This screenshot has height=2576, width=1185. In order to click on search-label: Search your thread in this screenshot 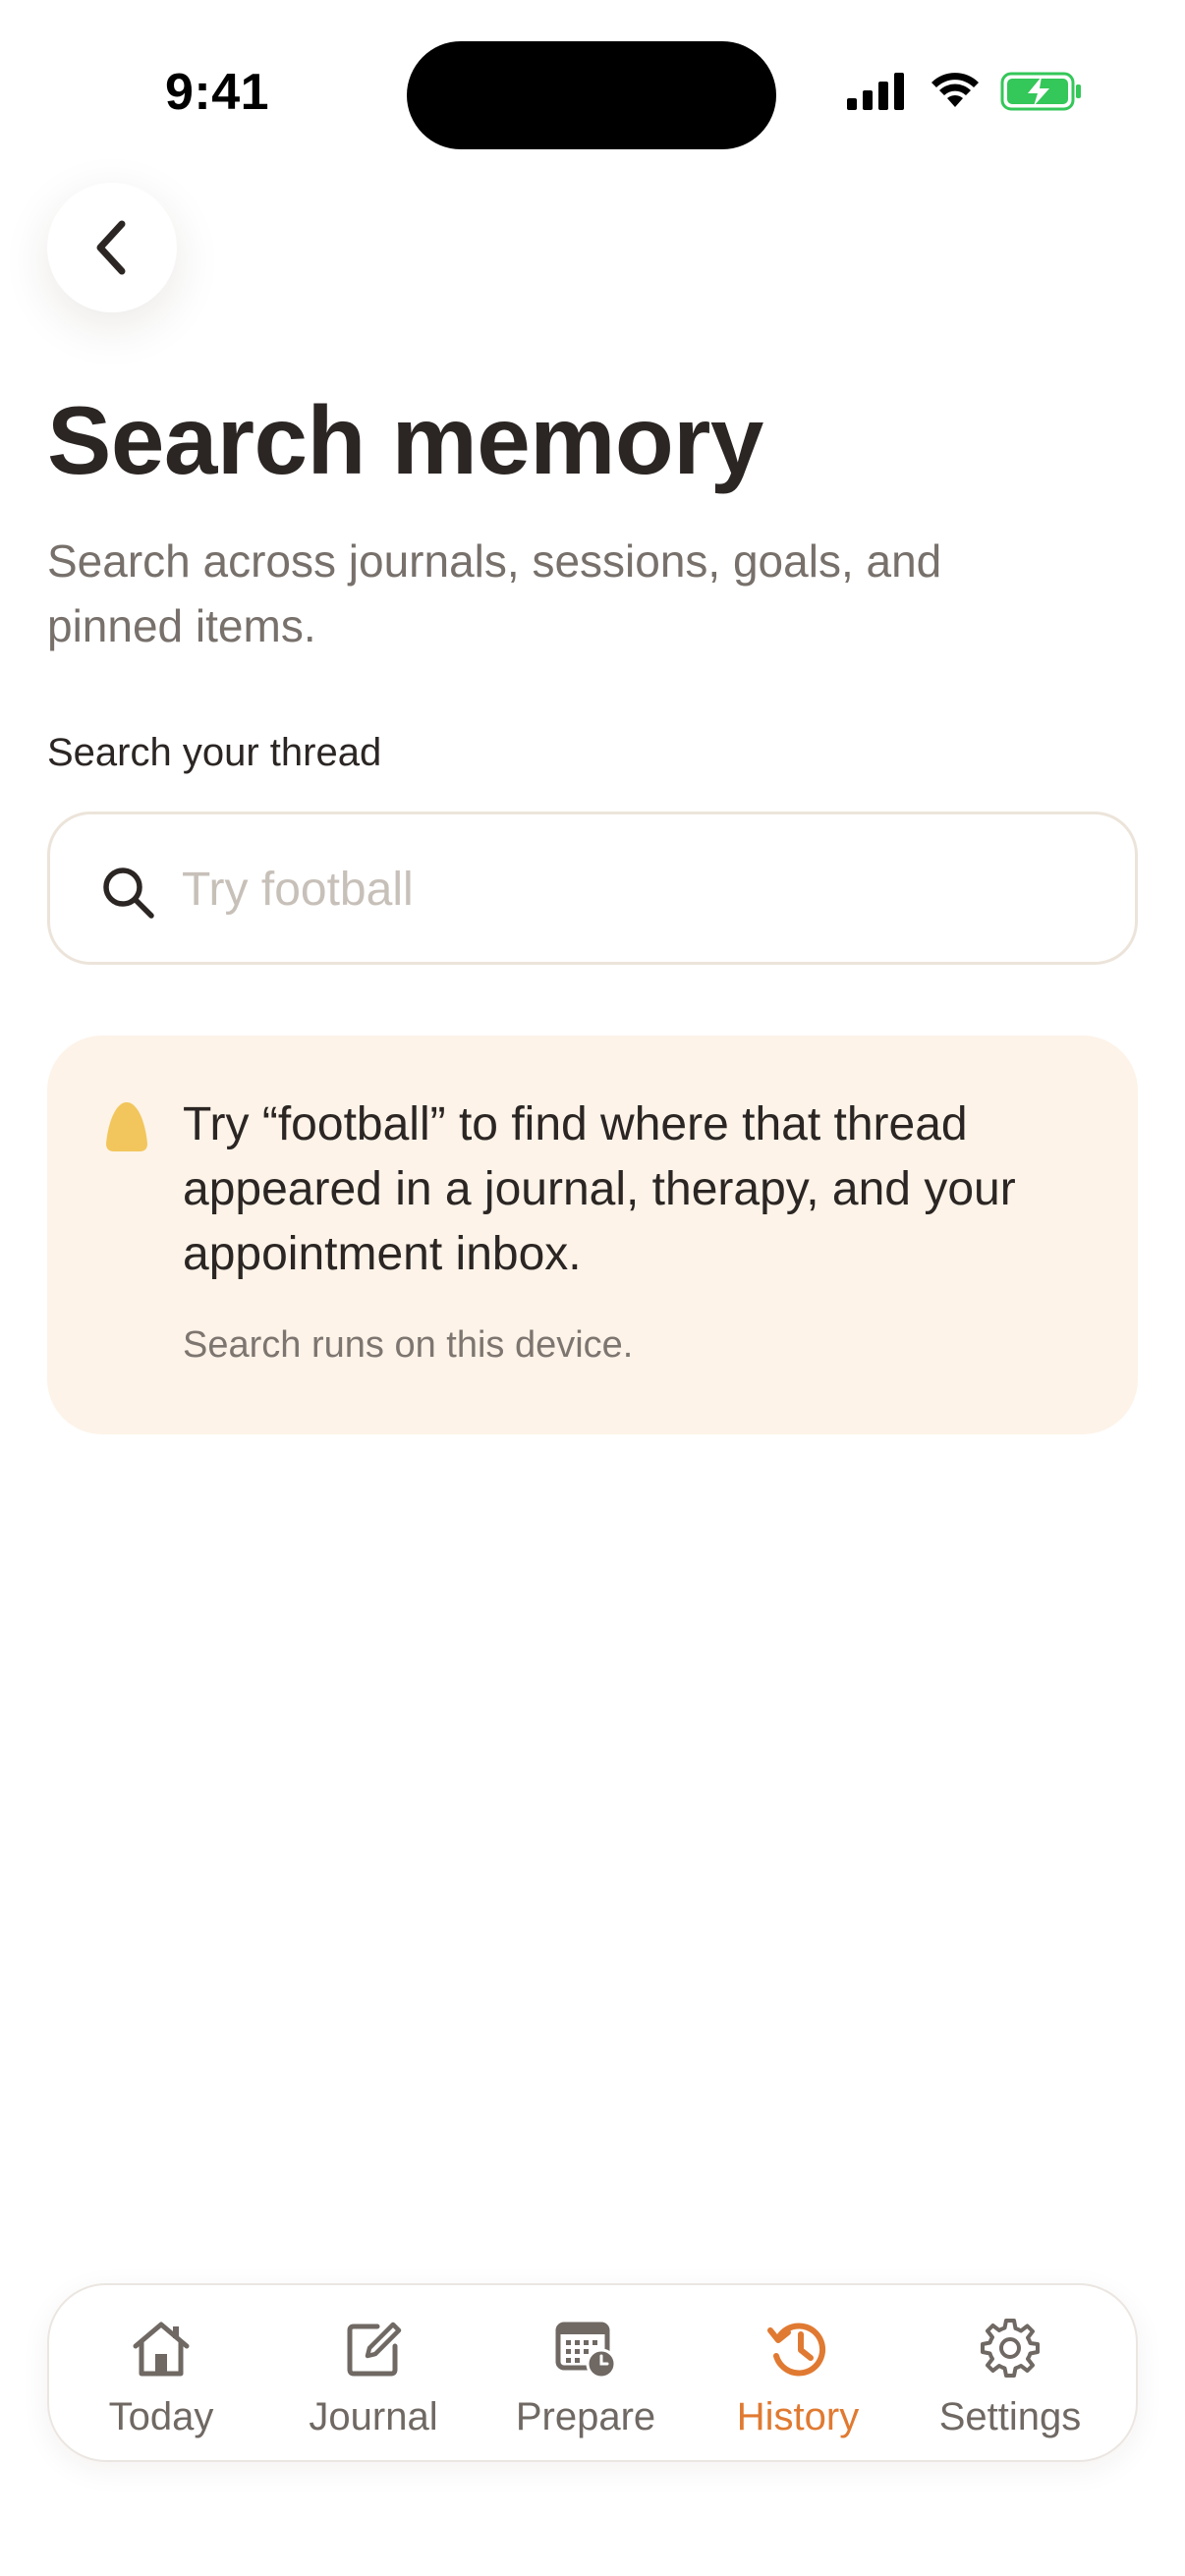, I will do `click(215, 752)`.